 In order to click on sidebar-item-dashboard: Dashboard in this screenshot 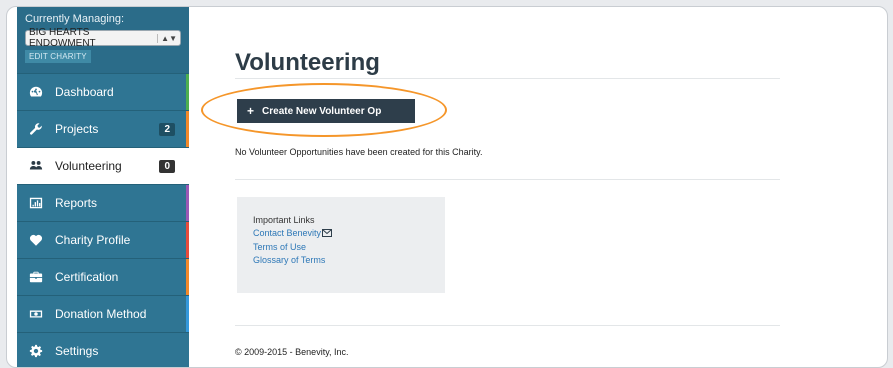, I will do `click(103, 91)`.